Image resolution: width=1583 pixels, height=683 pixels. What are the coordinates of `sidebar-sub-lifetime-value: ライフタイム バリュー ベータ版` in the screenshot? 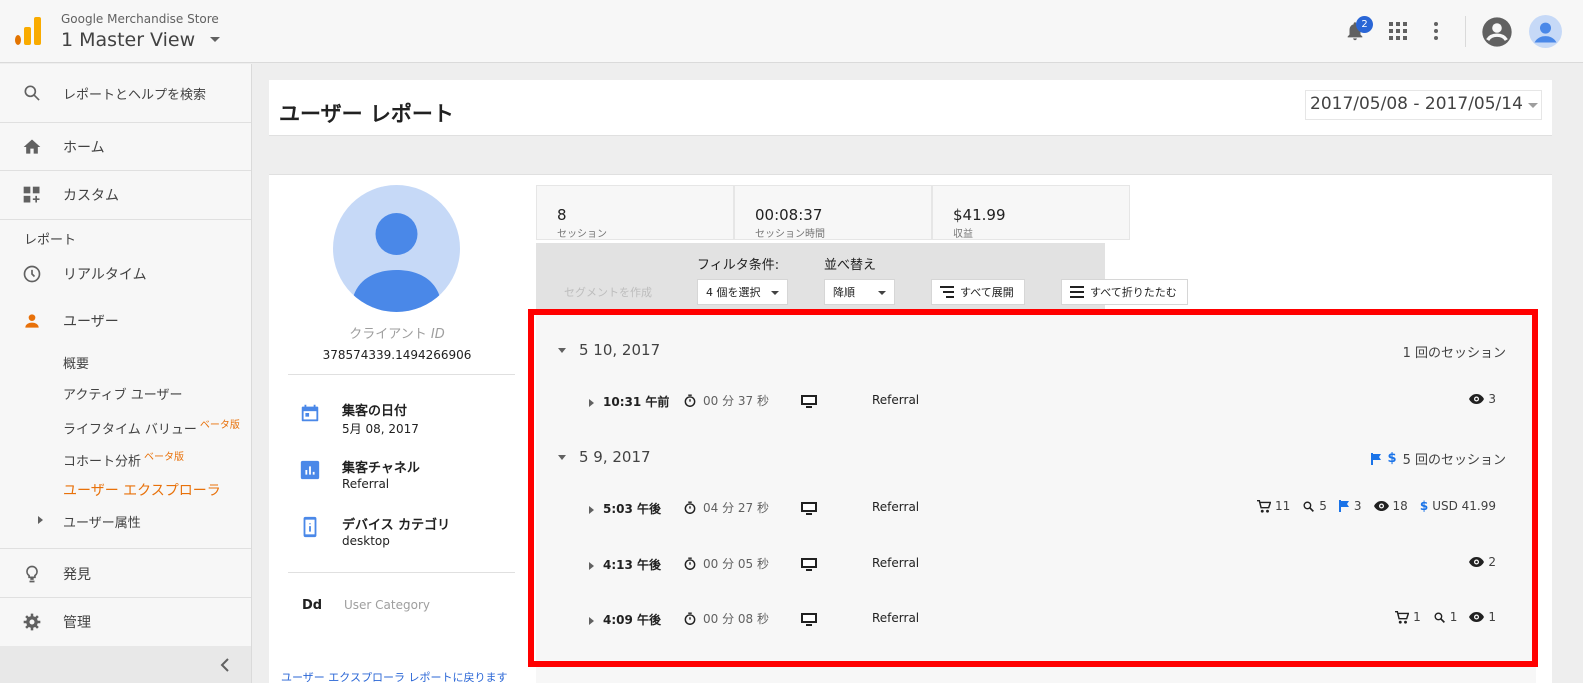 It's located at (151, 426).